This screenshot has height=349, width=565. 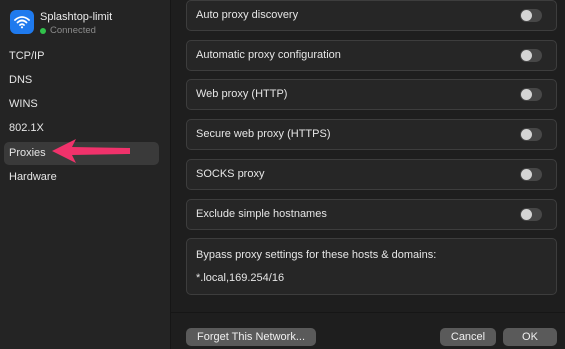 I want to click on bypass-input: *.local,169.254/16, so click(x=240, y=278).